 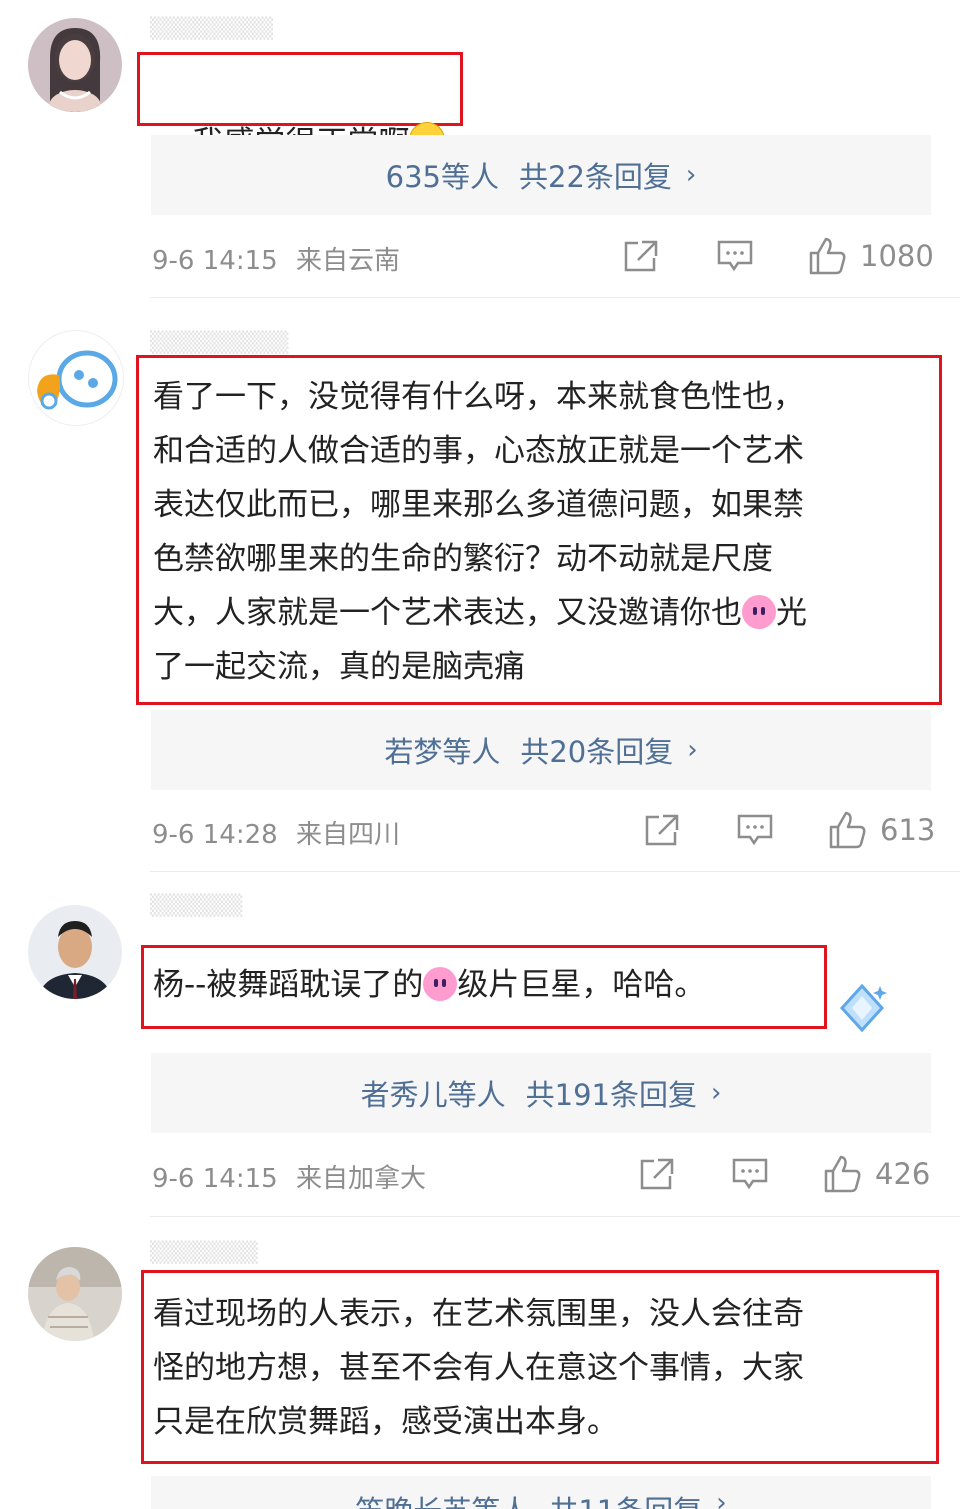 I want to click on timestamp: 9-6 14:28, so click(x=215, y=835).